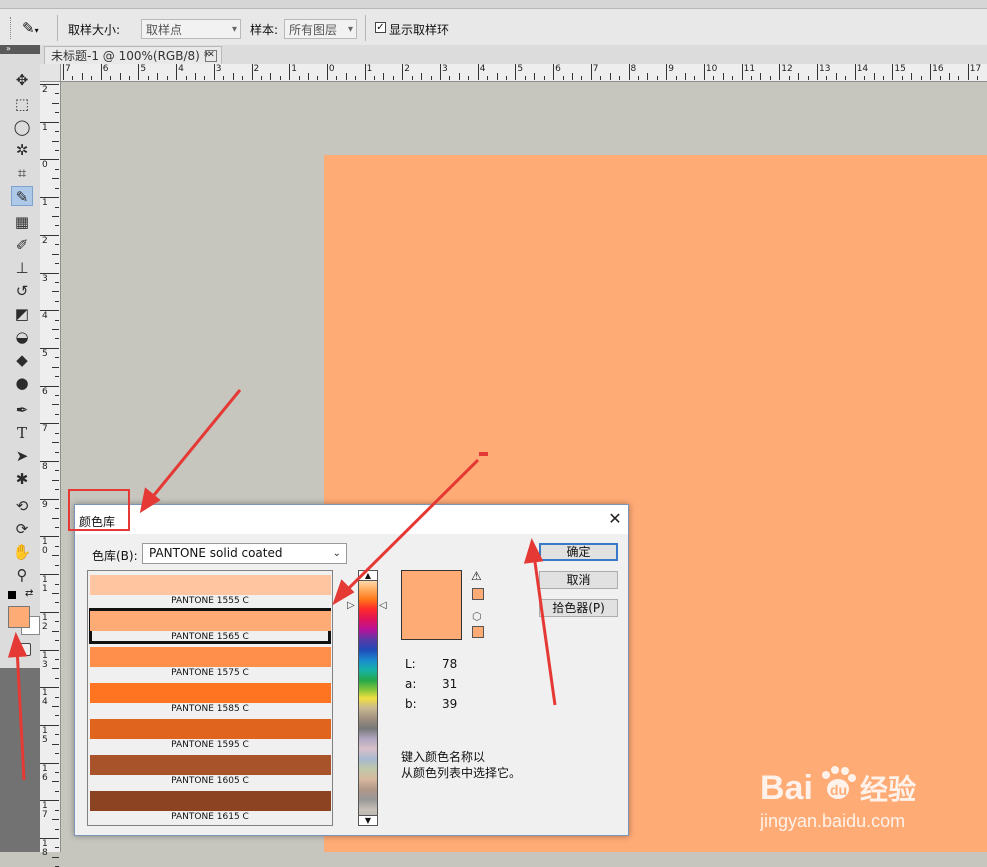 This screenshot has height=867, width=987. Describe the element at coordinates (483, 454) in the screenshot. I see `annotation-mark` at that location.